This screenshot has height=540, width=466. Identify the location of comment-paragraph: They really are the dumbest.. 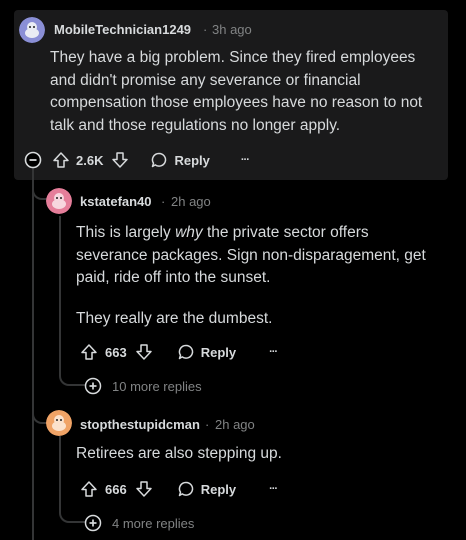
(174, 318).